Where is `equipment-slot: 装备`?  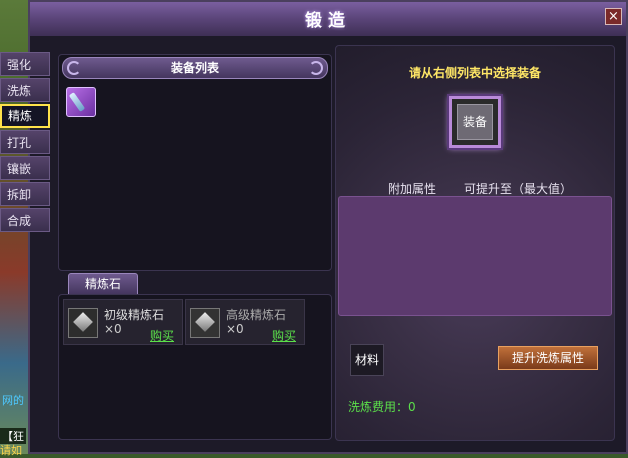
equipment-slot: 装备 is located at coordinates (475, 122).